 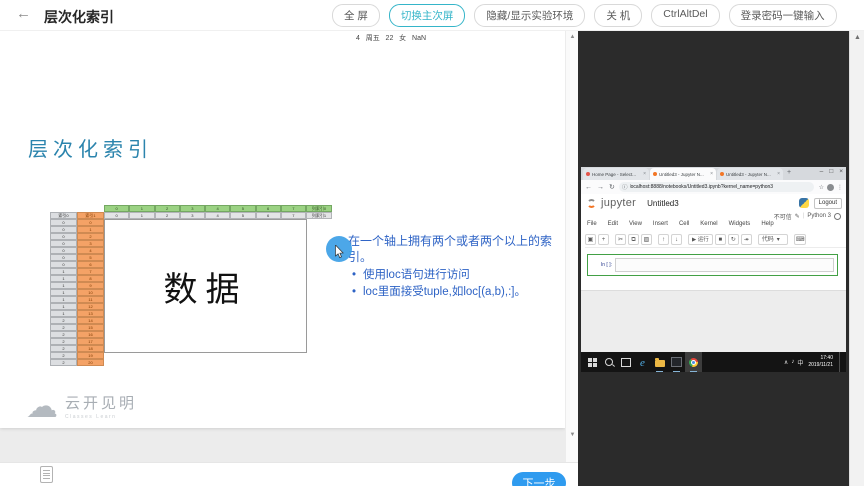 I want to click on menu-help: Help, so click(x=767, y=224).